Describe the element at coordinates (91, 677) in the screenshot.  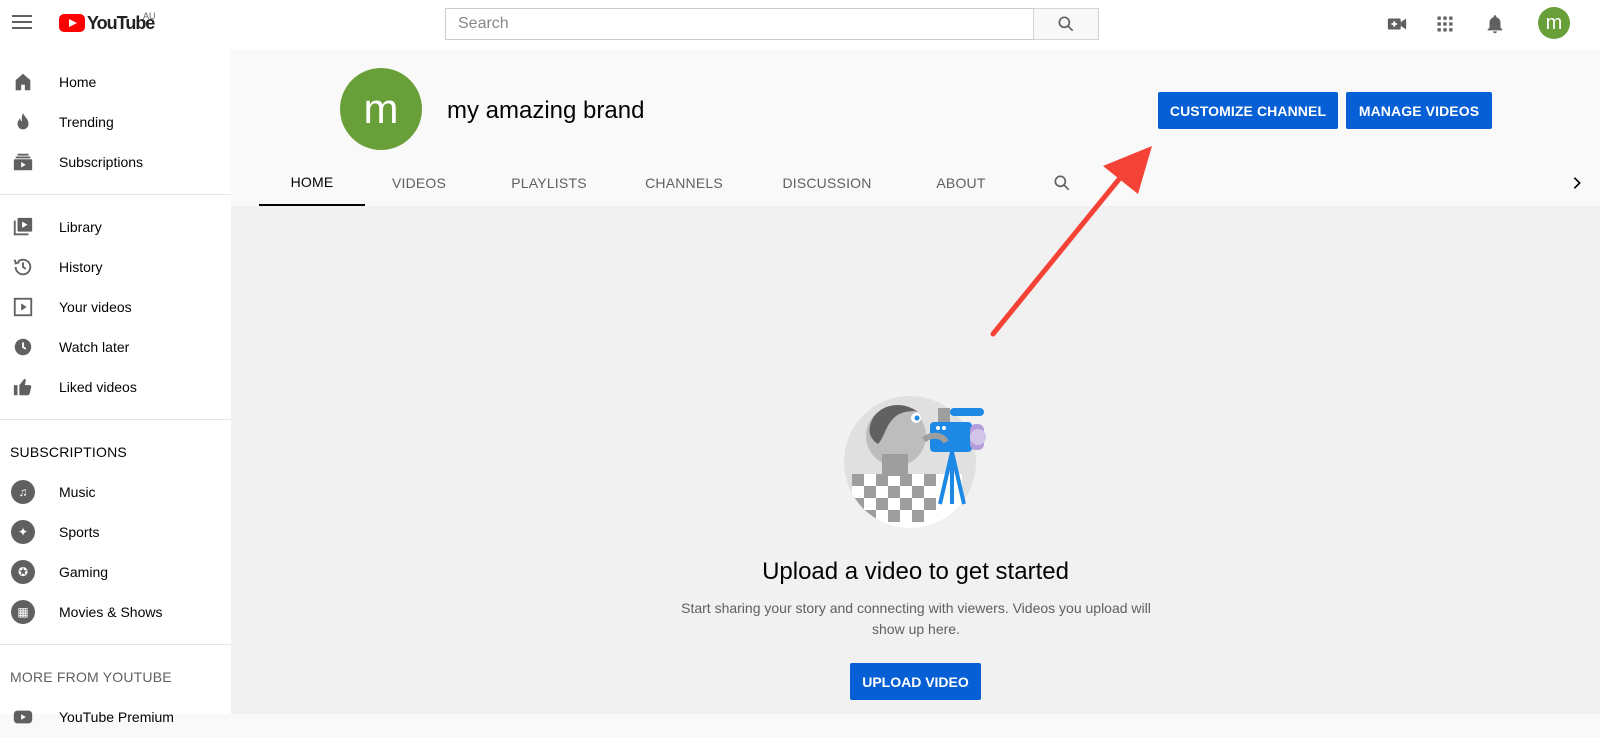
I see `more-from-youtube-heading: MORE FROM YOUTUBE` at that location.